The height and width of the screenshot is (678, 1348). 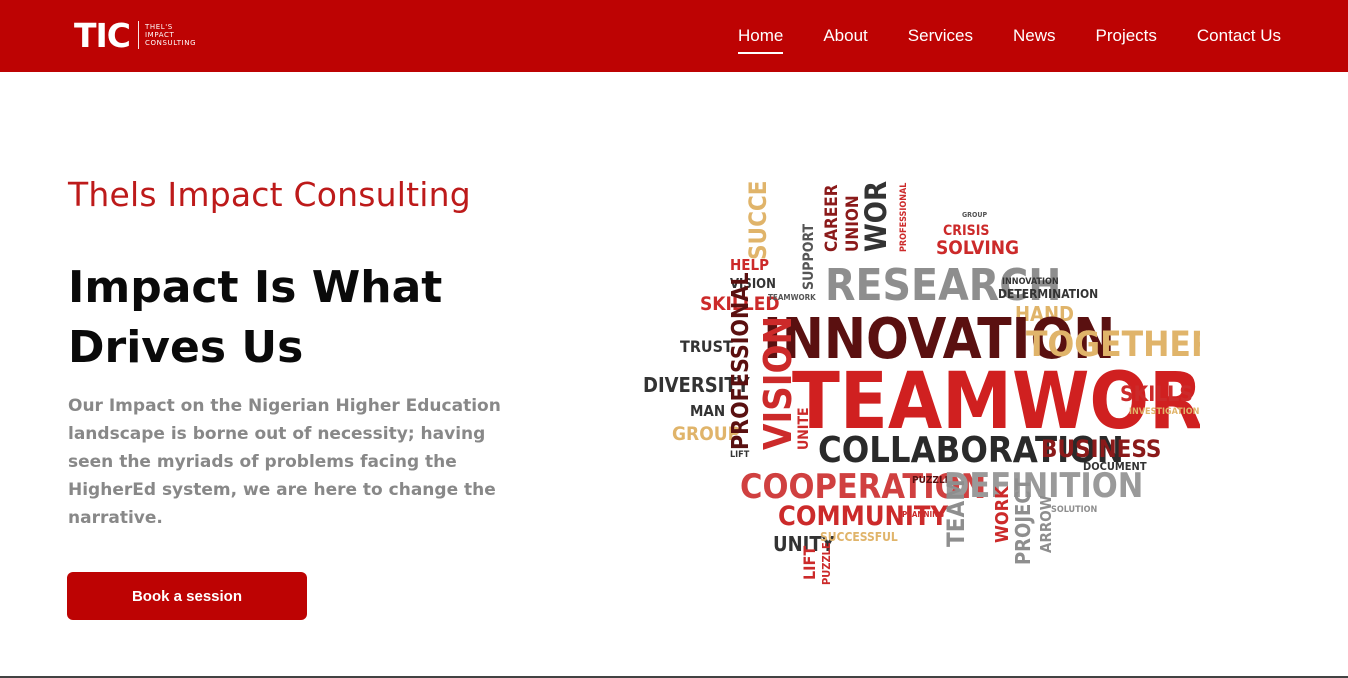 What do you see at coordinates (956, 513) in the screenshot?
I see `word-cloud-word: TEAM` at bounding box center [956, 513].